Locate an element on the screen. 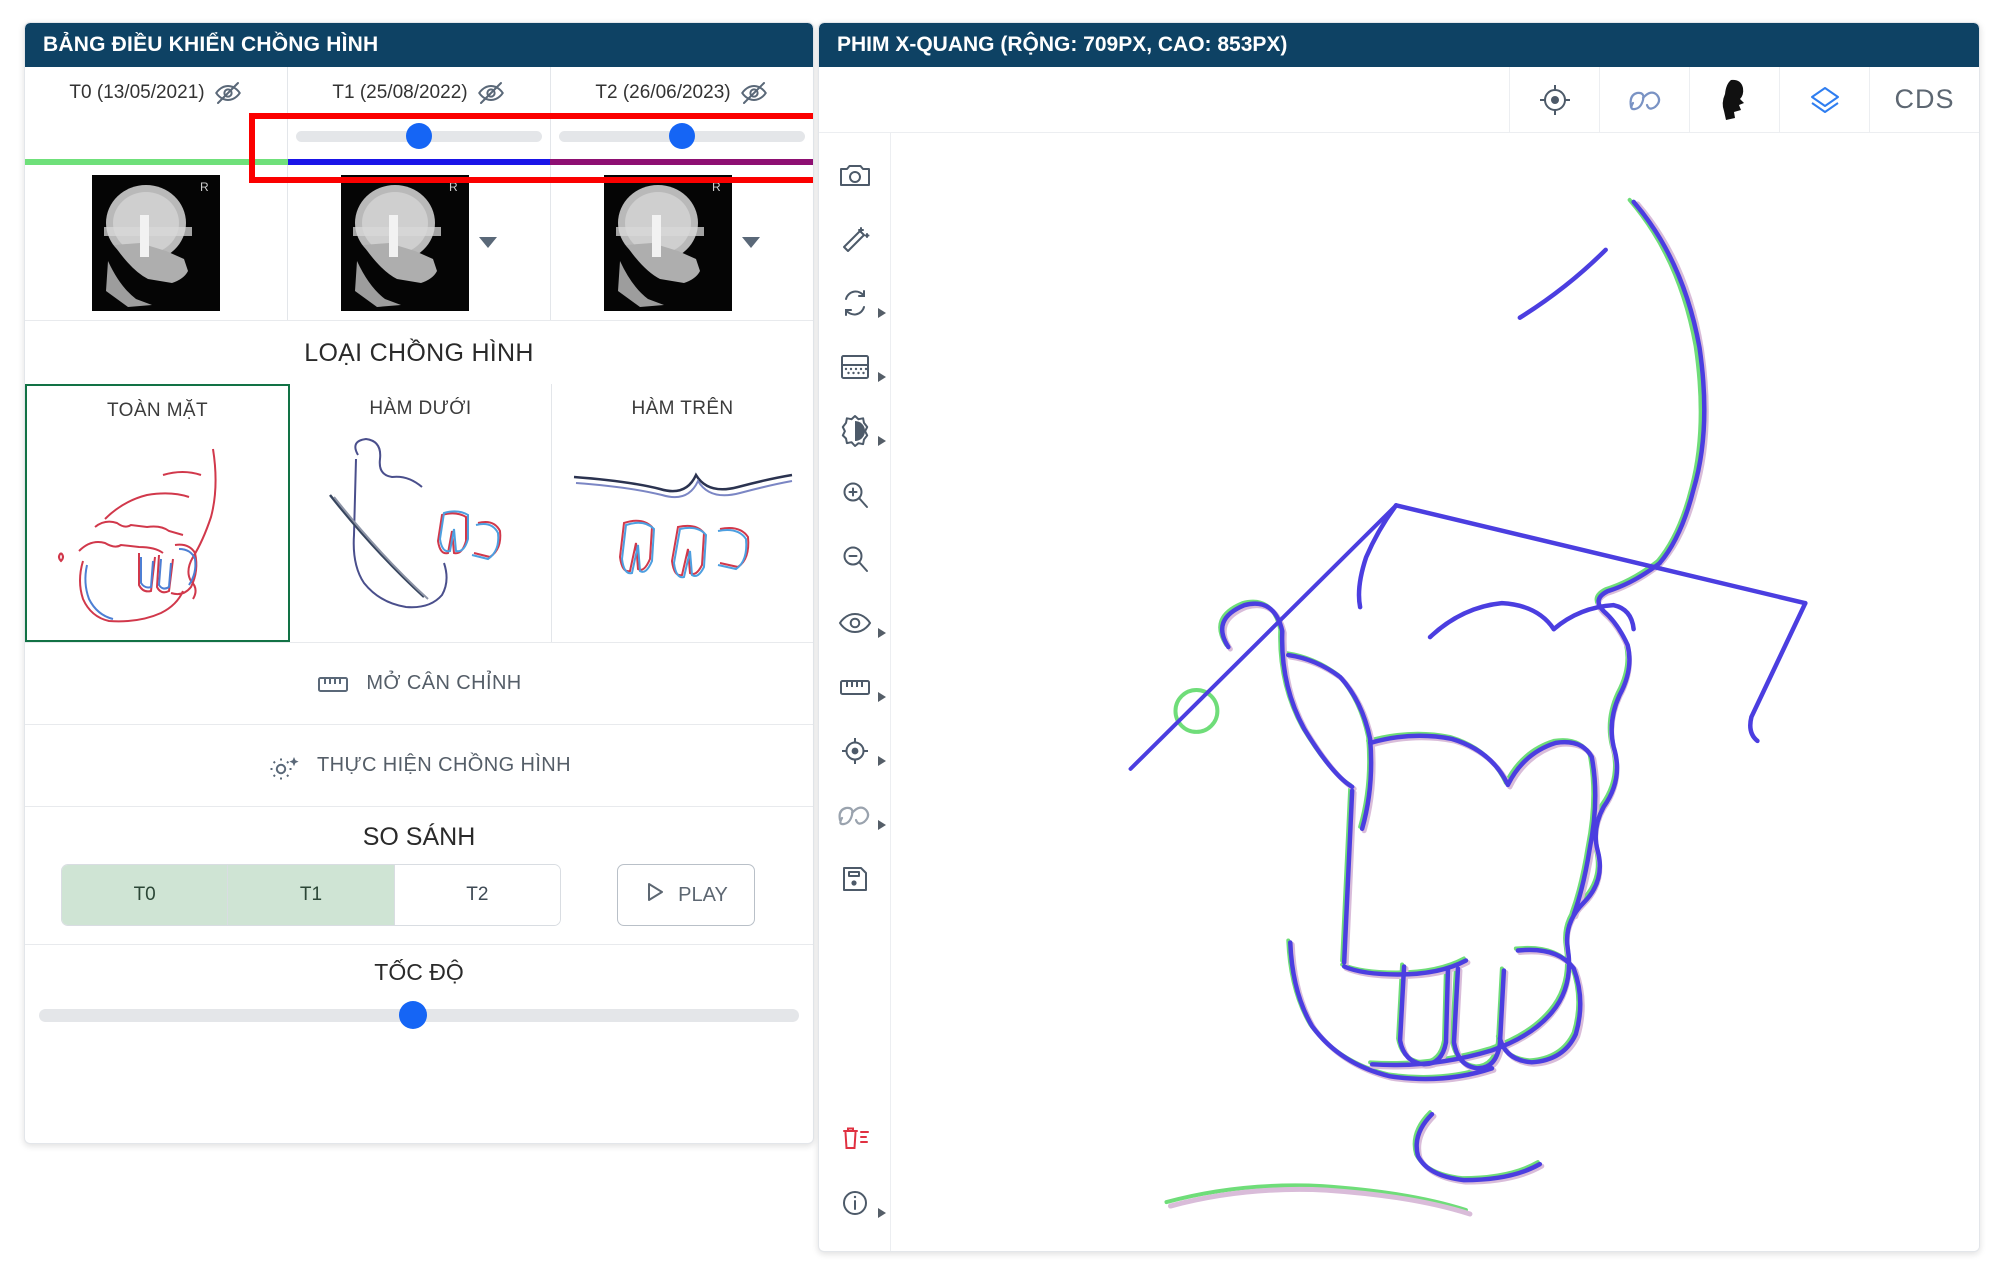  play-label: PLAY is located at coordinates (703, 894).